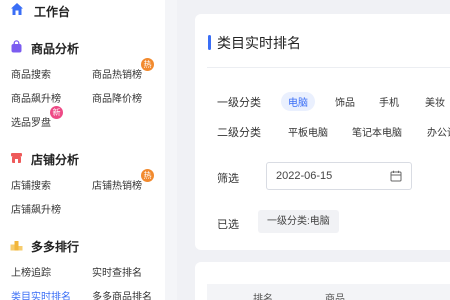 Image resolution: width=450 pixels, height=300 pixels. I want to click on nav-product-compass: 选品罗盘, so click(31, 121).